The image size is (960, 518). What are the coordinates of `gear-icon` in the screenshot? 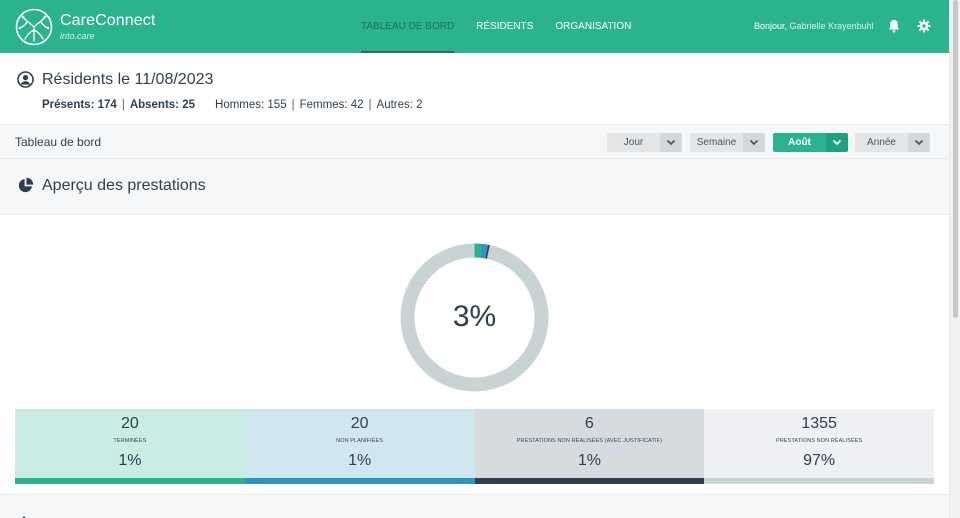 It's located at (924, 26).